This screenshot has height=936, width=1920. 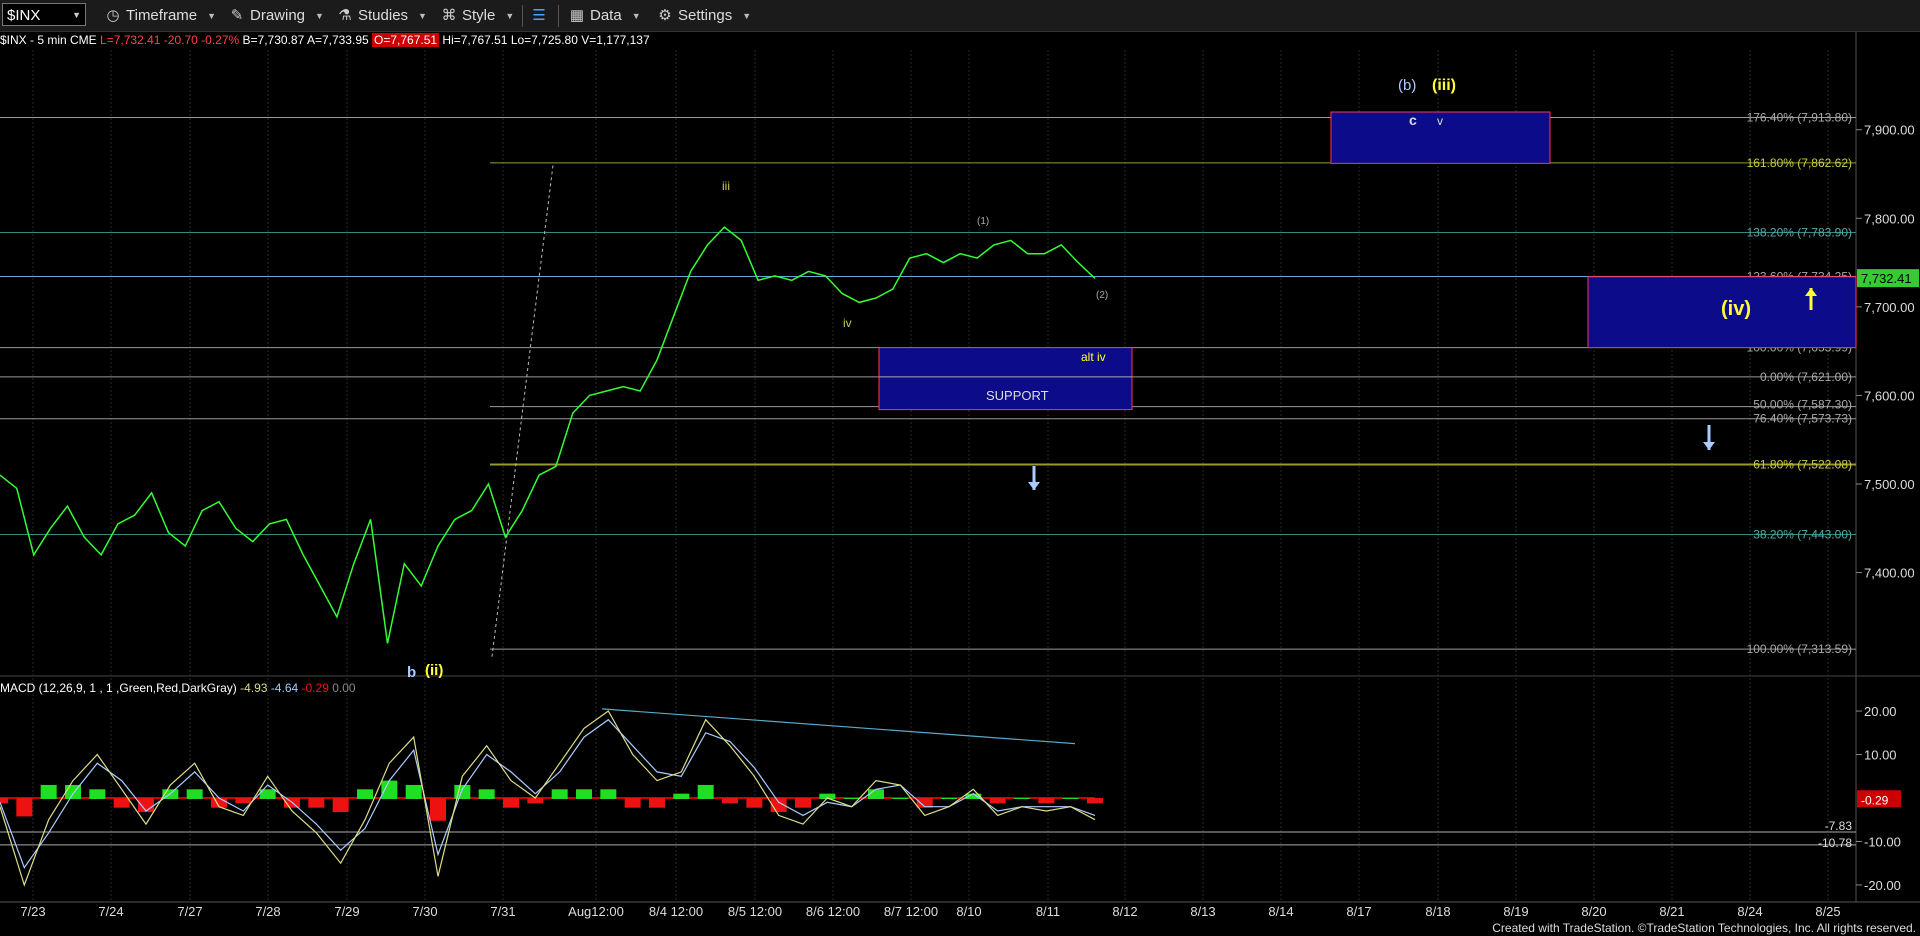 What do you see at coordinates (676, 911) in the screenshot?
I see `time-axis-label: 8/4 12:00` at bounding box center [676, 911].